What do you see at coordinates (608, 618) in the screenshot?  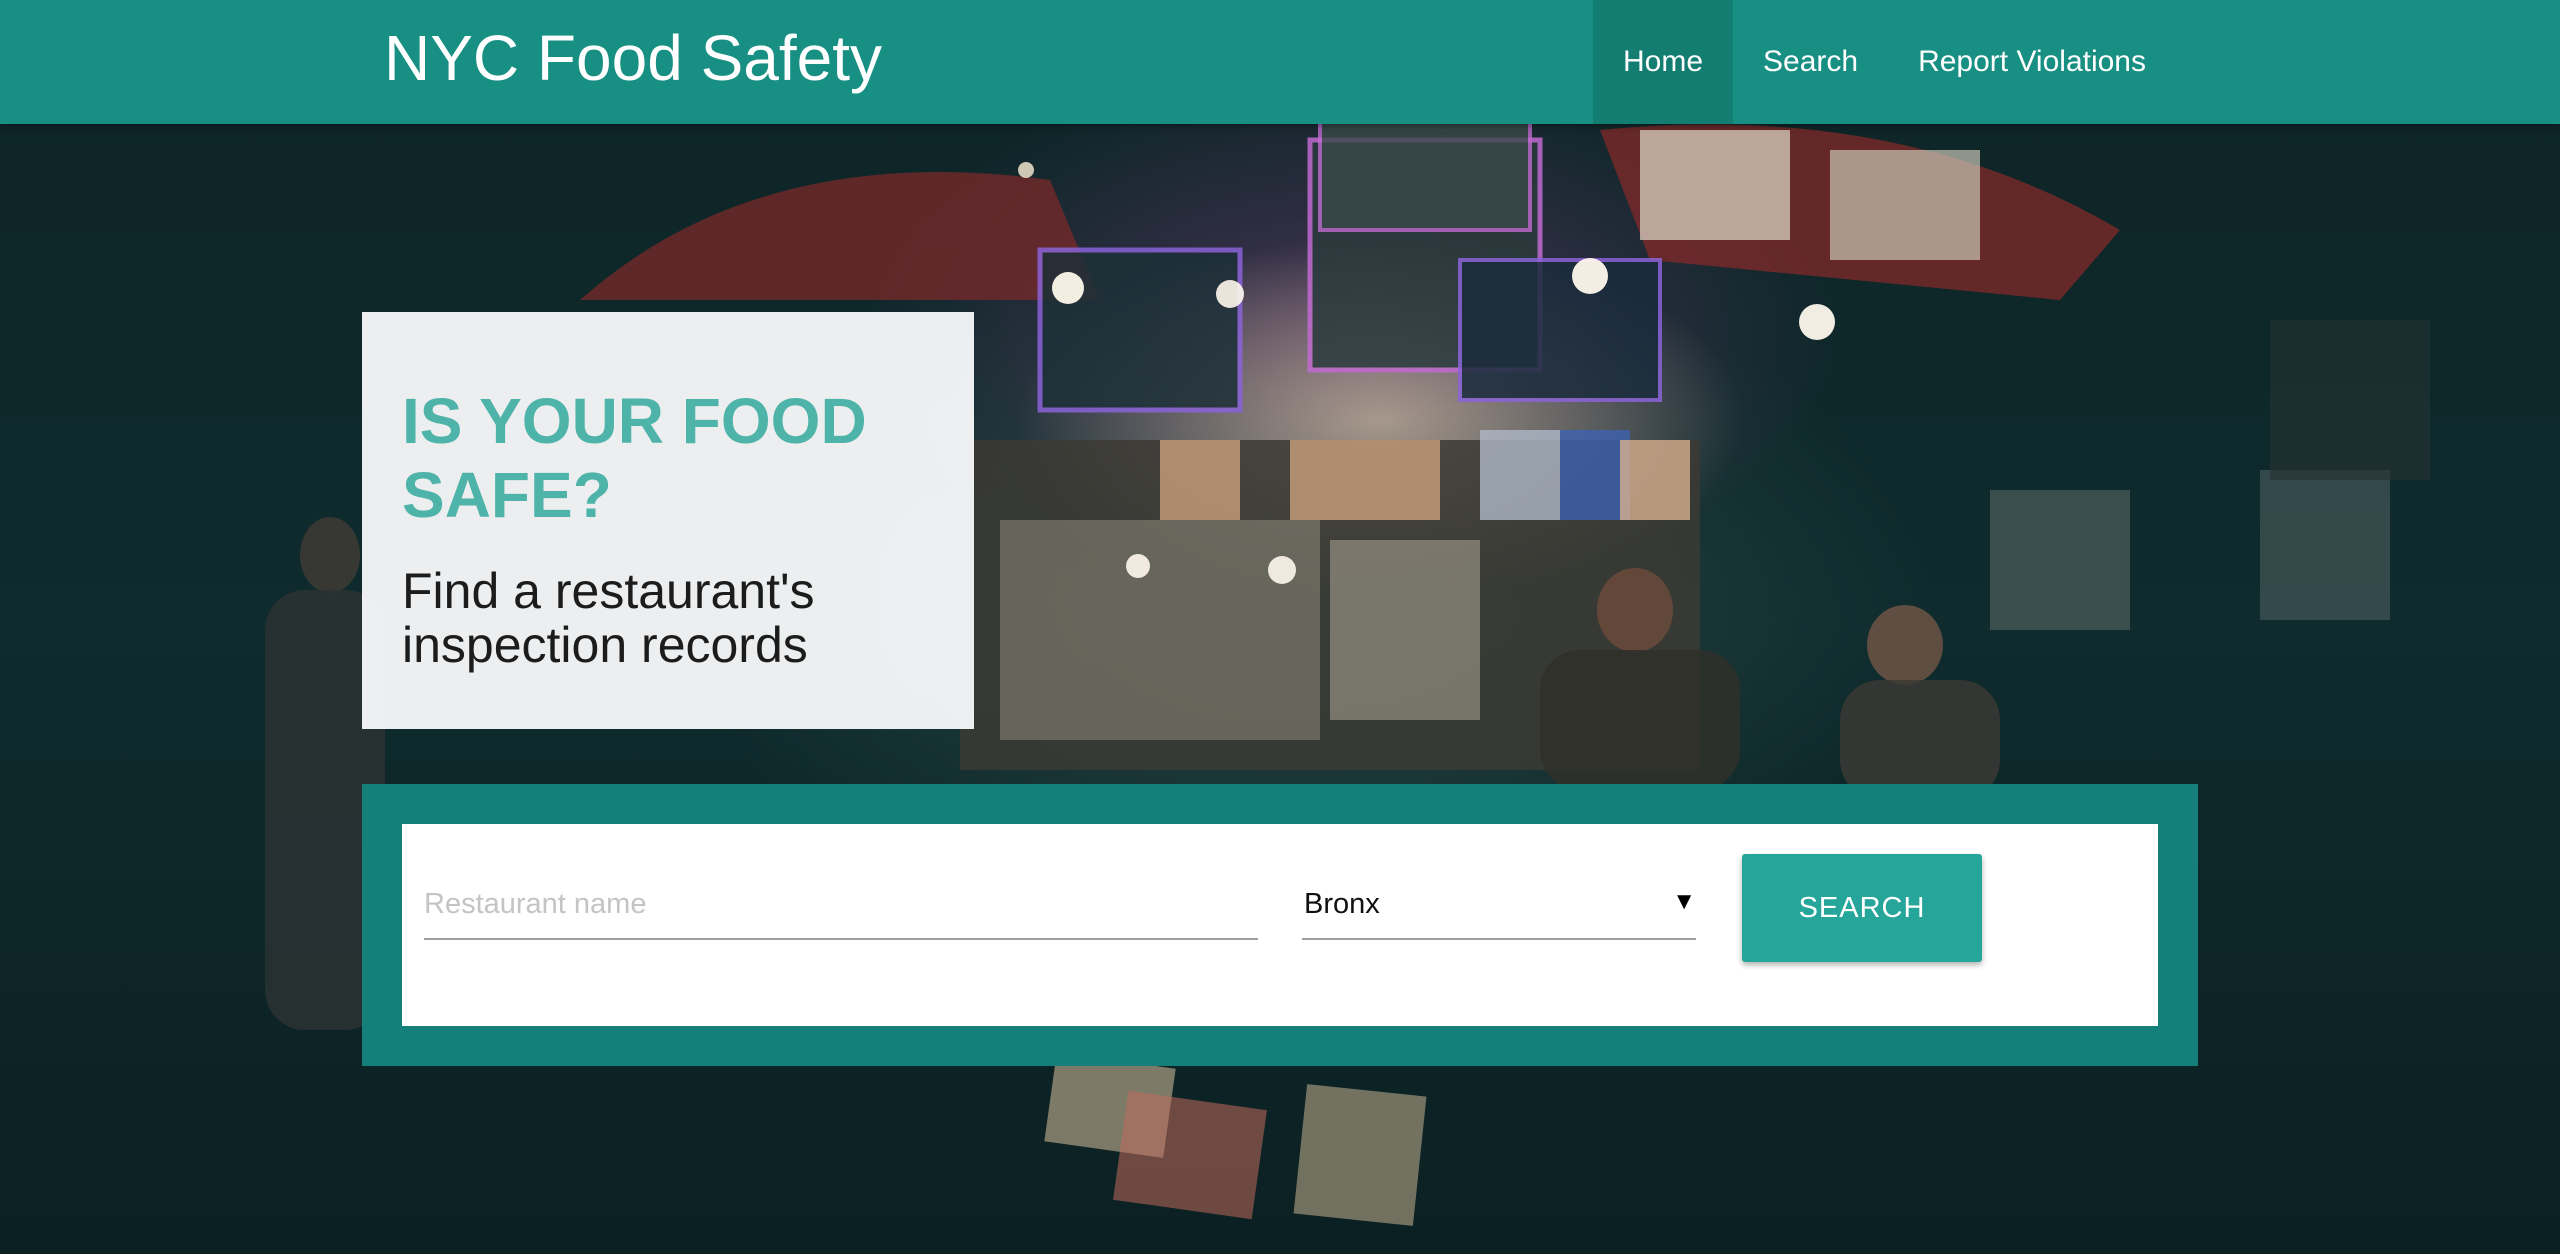 I see `hero-subheadline: Find a restaurant's inspection records` at bounding box center [608, 618].